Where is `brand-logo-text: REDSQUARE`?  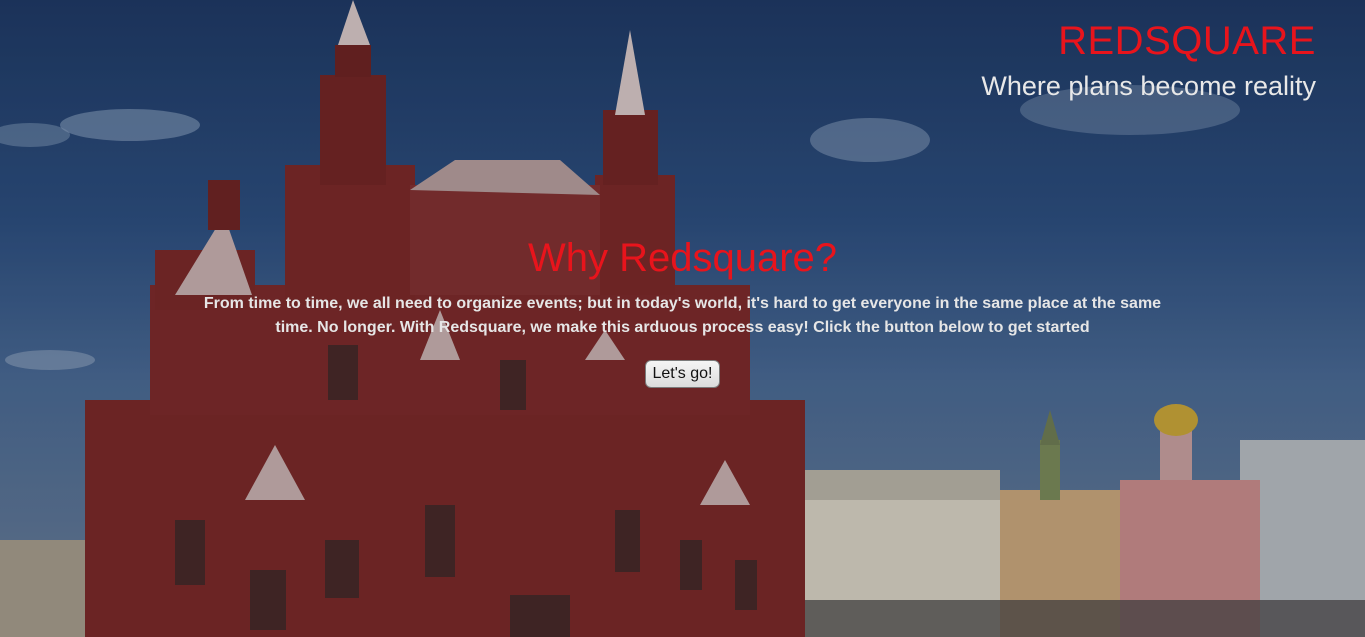
brand-logo-text: REDSQUARE is located at coordinates (1187, 41).